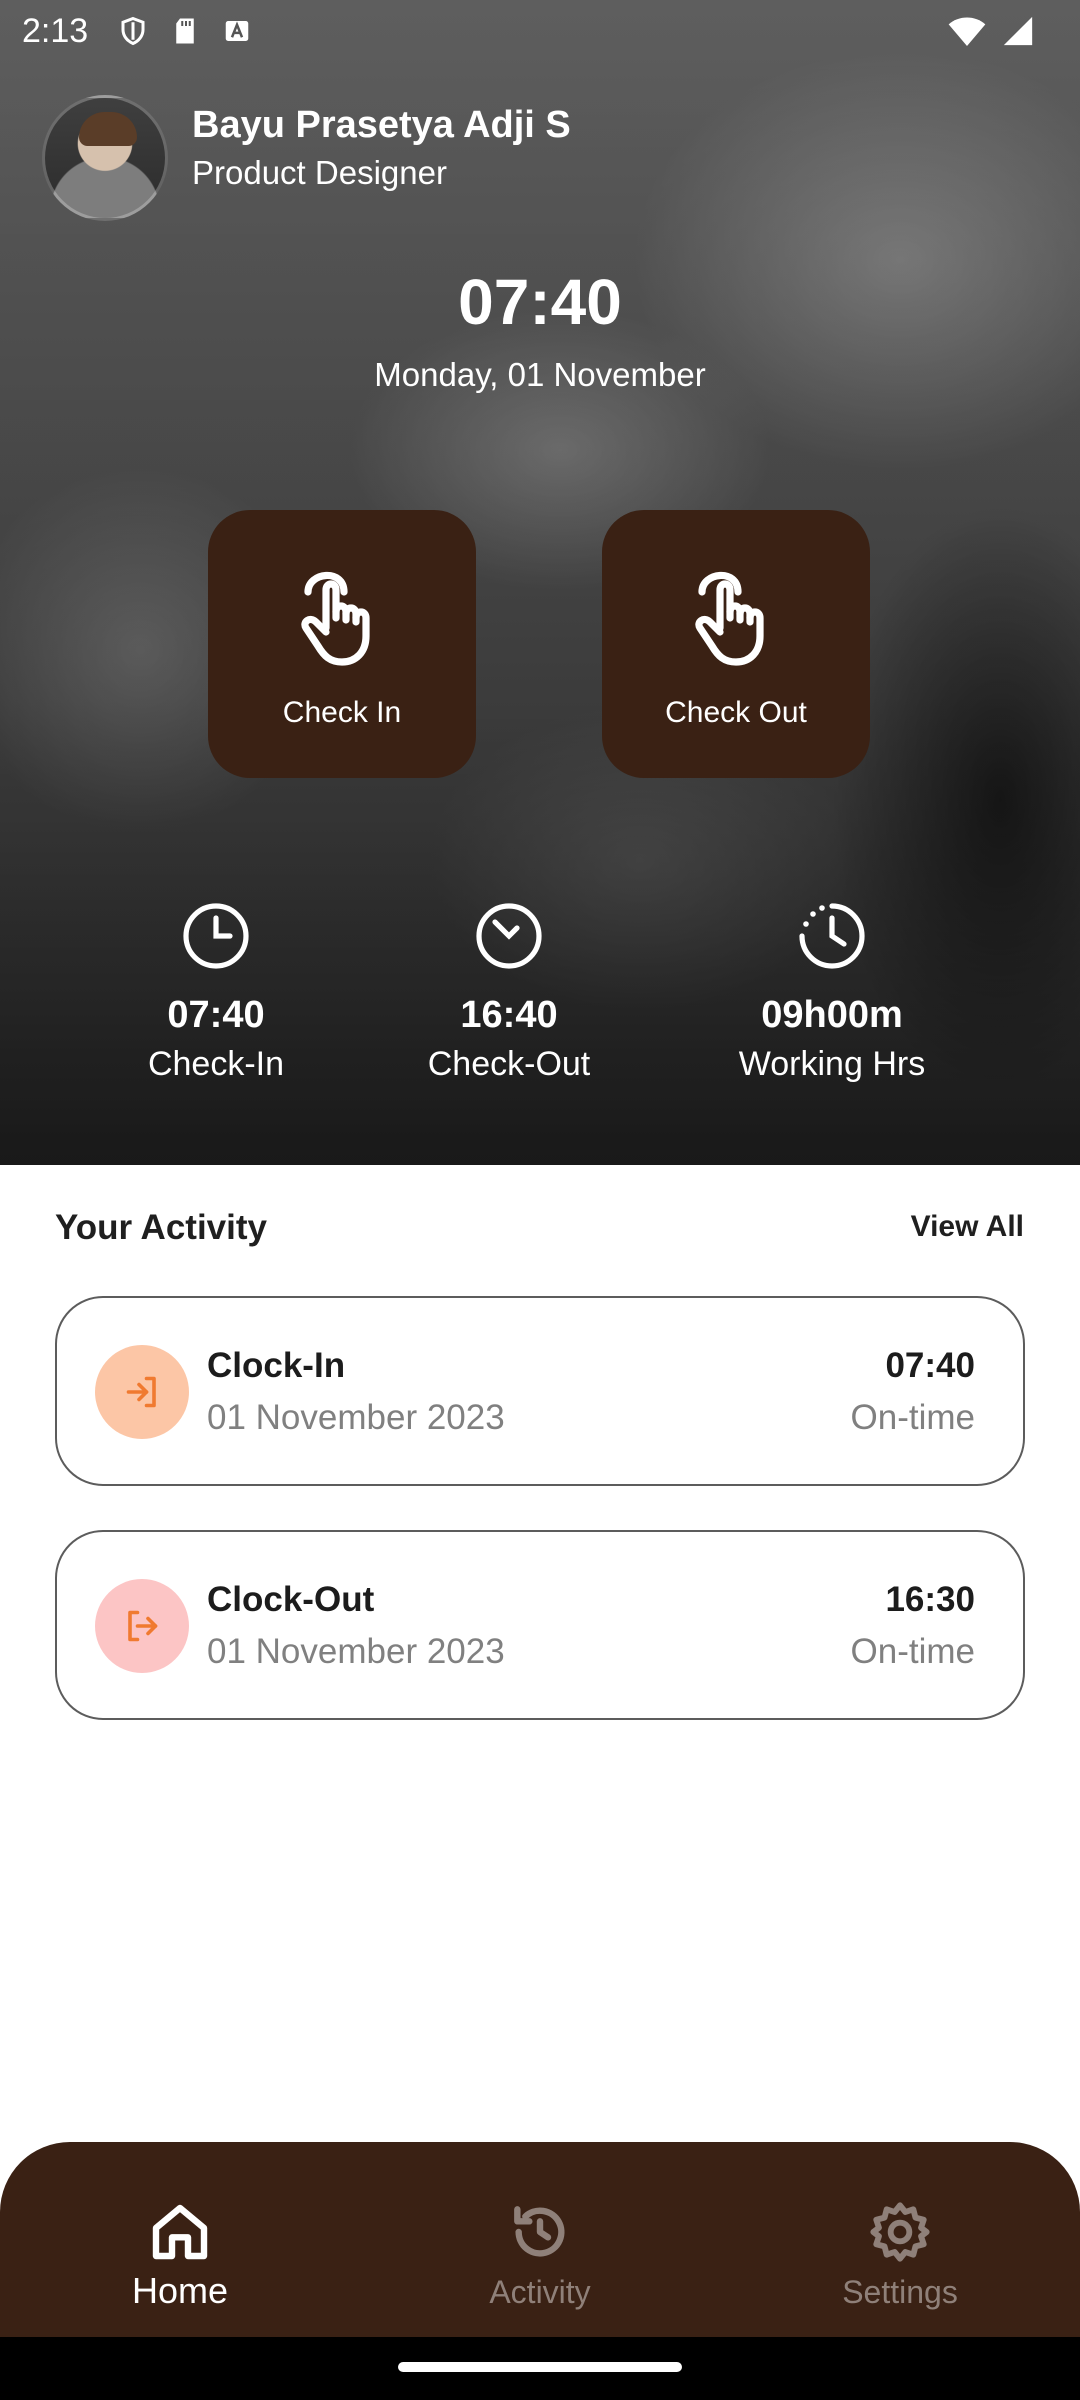 The height and width of the screenshot is (2400, 1080). What do you see at coordinates (832, 992) in the screenshot?
I see `stat-working-hours: 09h00m Working Hrs` at bounding box center [832, 992].